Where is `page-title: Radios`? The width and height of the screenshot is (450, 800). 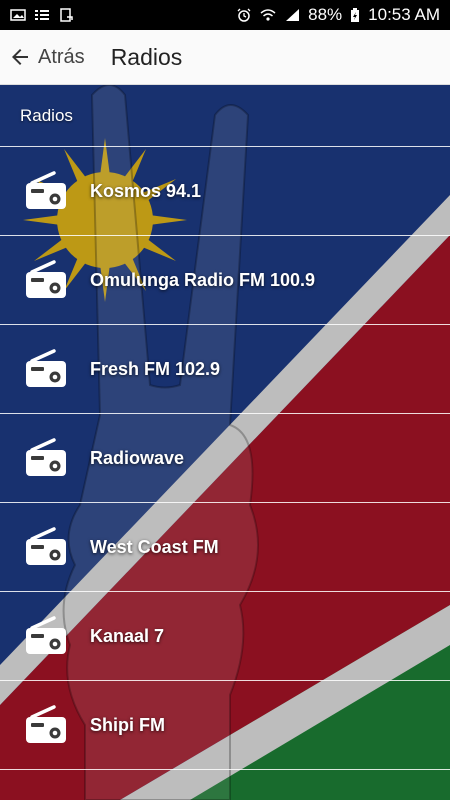 page-title: Radios is located at coordinates (146, 56).